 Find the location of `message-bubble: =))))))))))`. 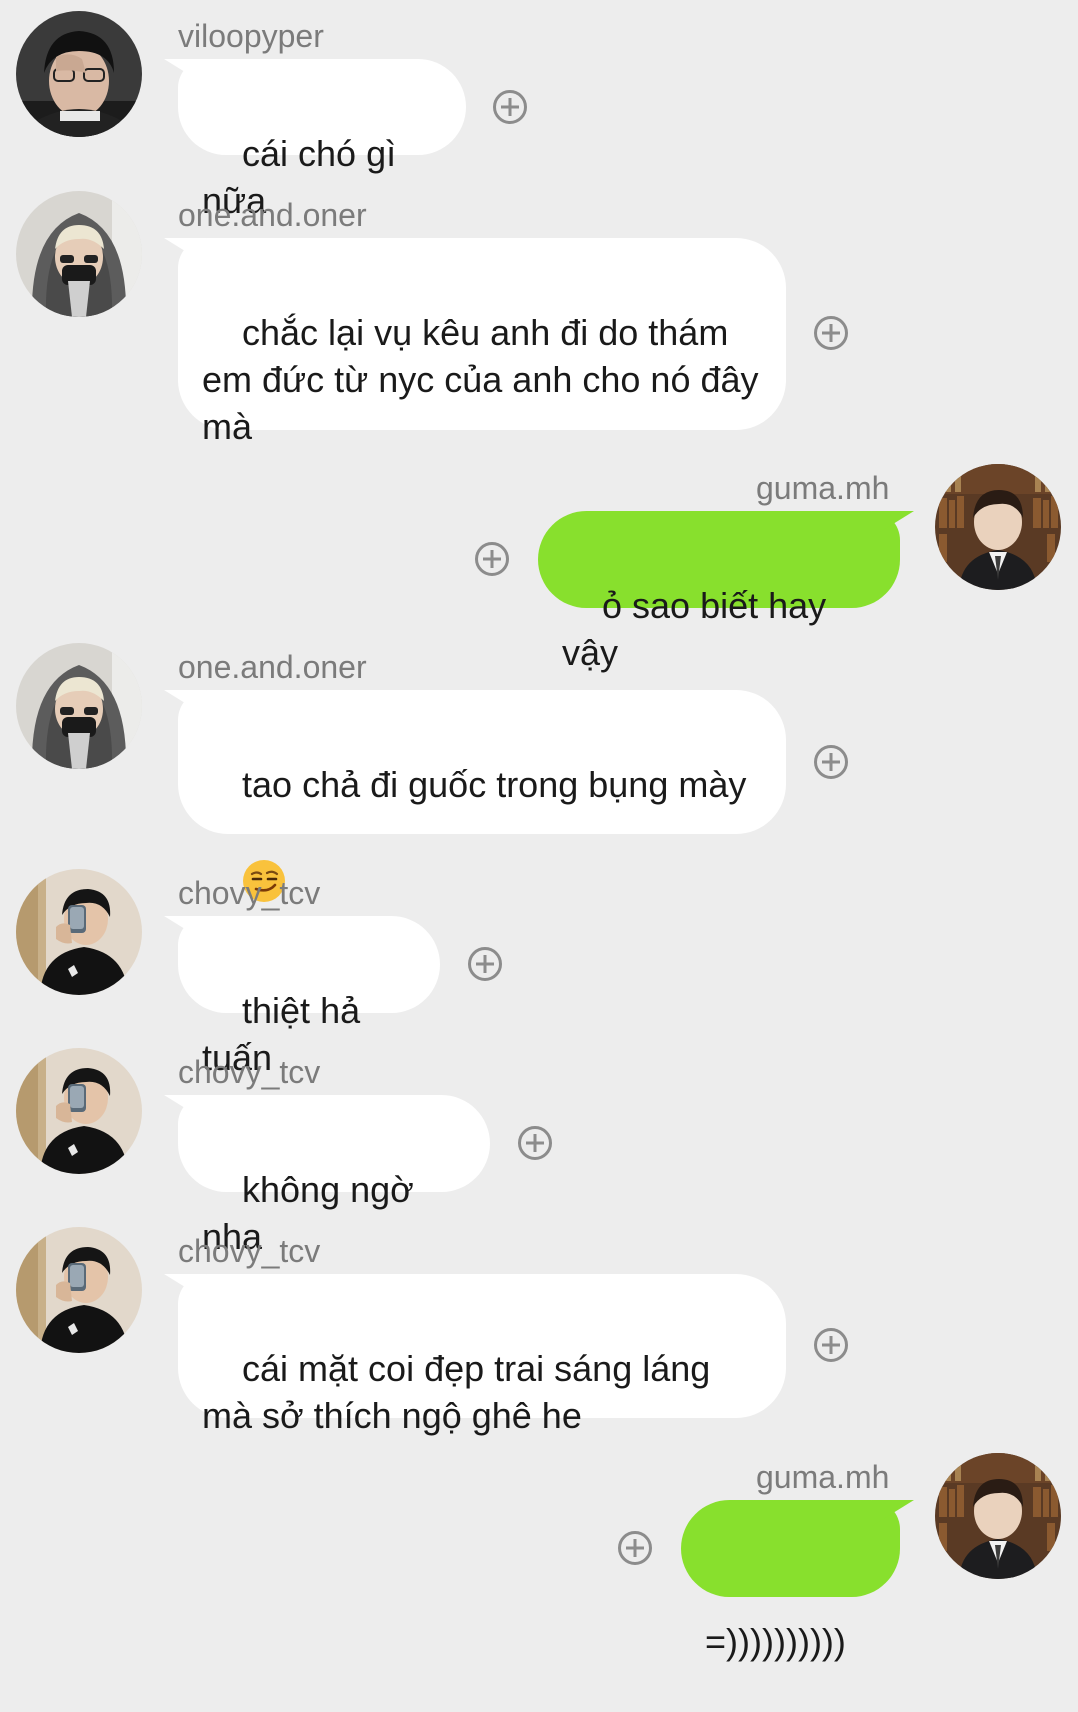

message-bubble: =)))))))))) is located at coordinates (790, 1581).